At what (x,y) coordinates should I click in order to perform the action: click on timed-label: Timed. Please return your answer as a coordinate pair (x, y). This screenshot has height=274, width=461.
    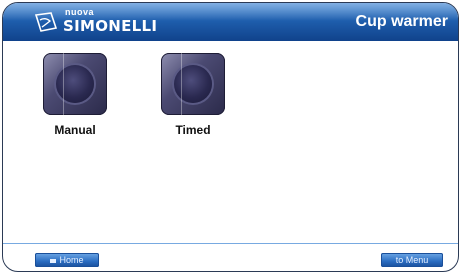
    Looking at the image, I should click on (193, 130).